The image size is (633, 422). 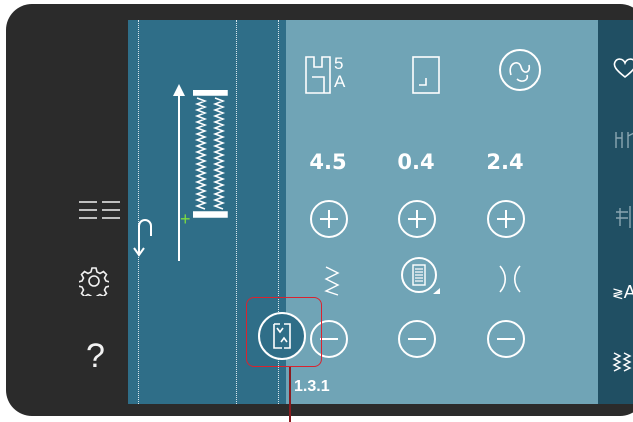 What do you see at coordinates (332, 281) in the screenshot?
I see `stitch-width-icon` at bounding box center [332, 281].